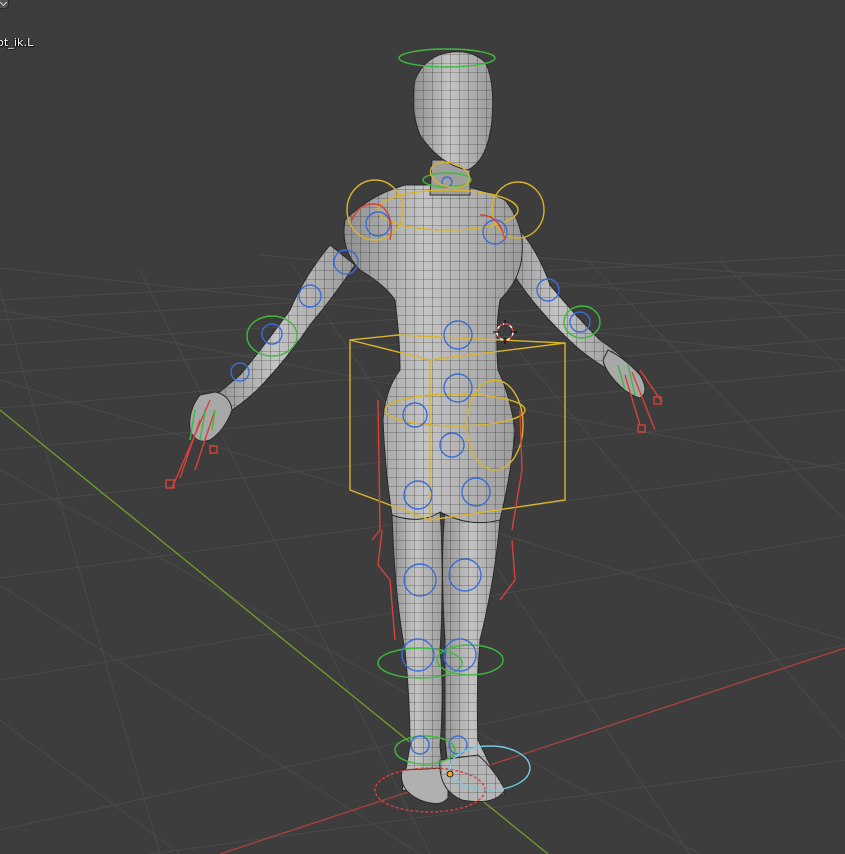 This screenshot has width=845, height=854. I want to click on chevron-down-icon, so click(4, 3).